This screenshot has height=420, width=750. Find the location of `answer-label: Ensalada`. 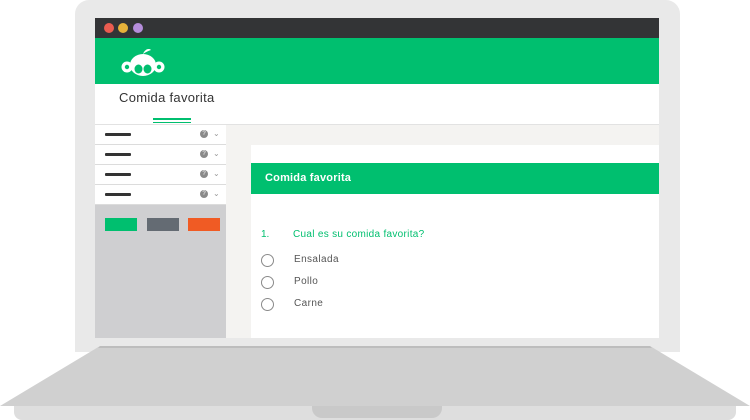

answer-label: Ensalada is located at coordinates (316, 259).